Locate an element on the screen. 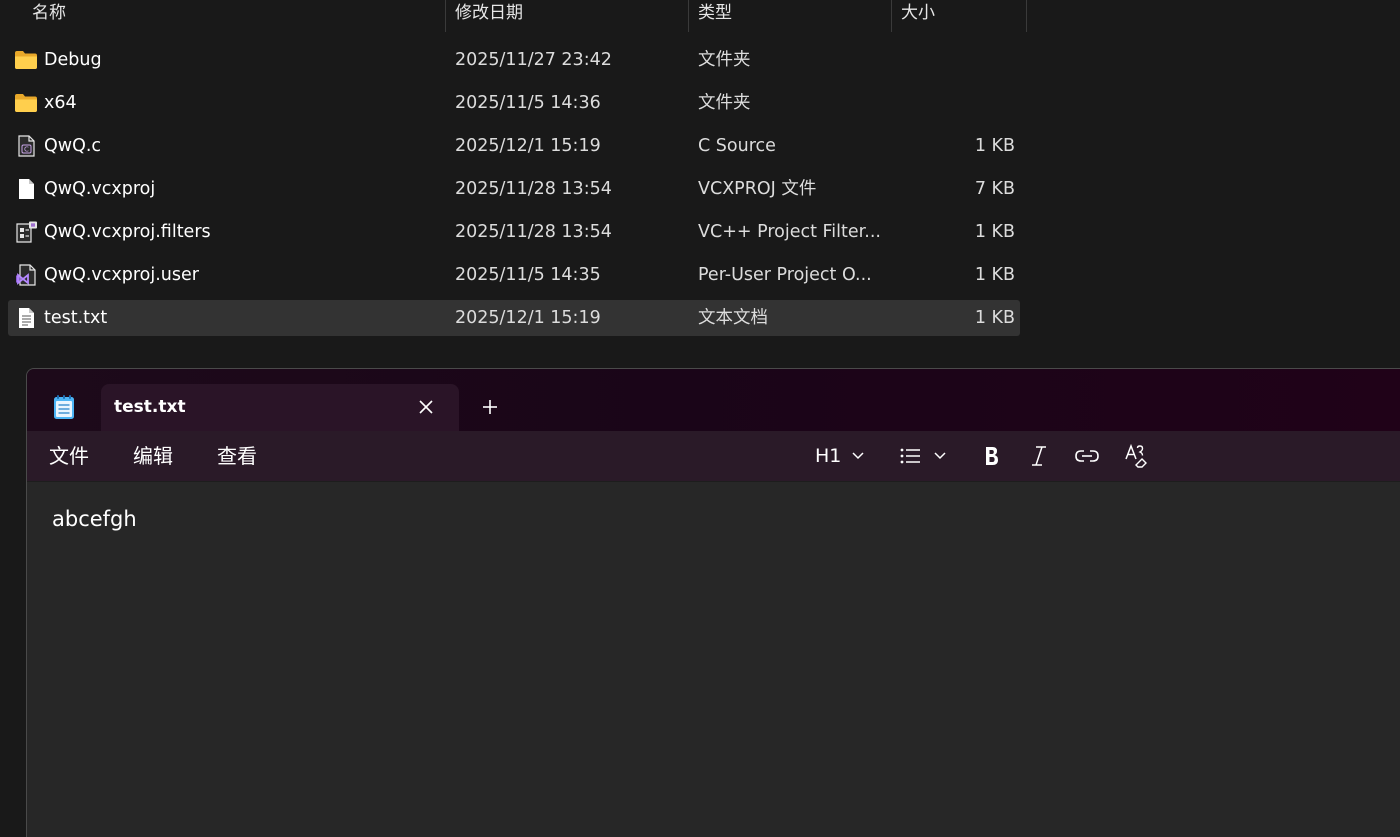 This screenshot has width=1400, height=837. file-date: 2025/11/5 14:35 is located at coordinates (528, 275).